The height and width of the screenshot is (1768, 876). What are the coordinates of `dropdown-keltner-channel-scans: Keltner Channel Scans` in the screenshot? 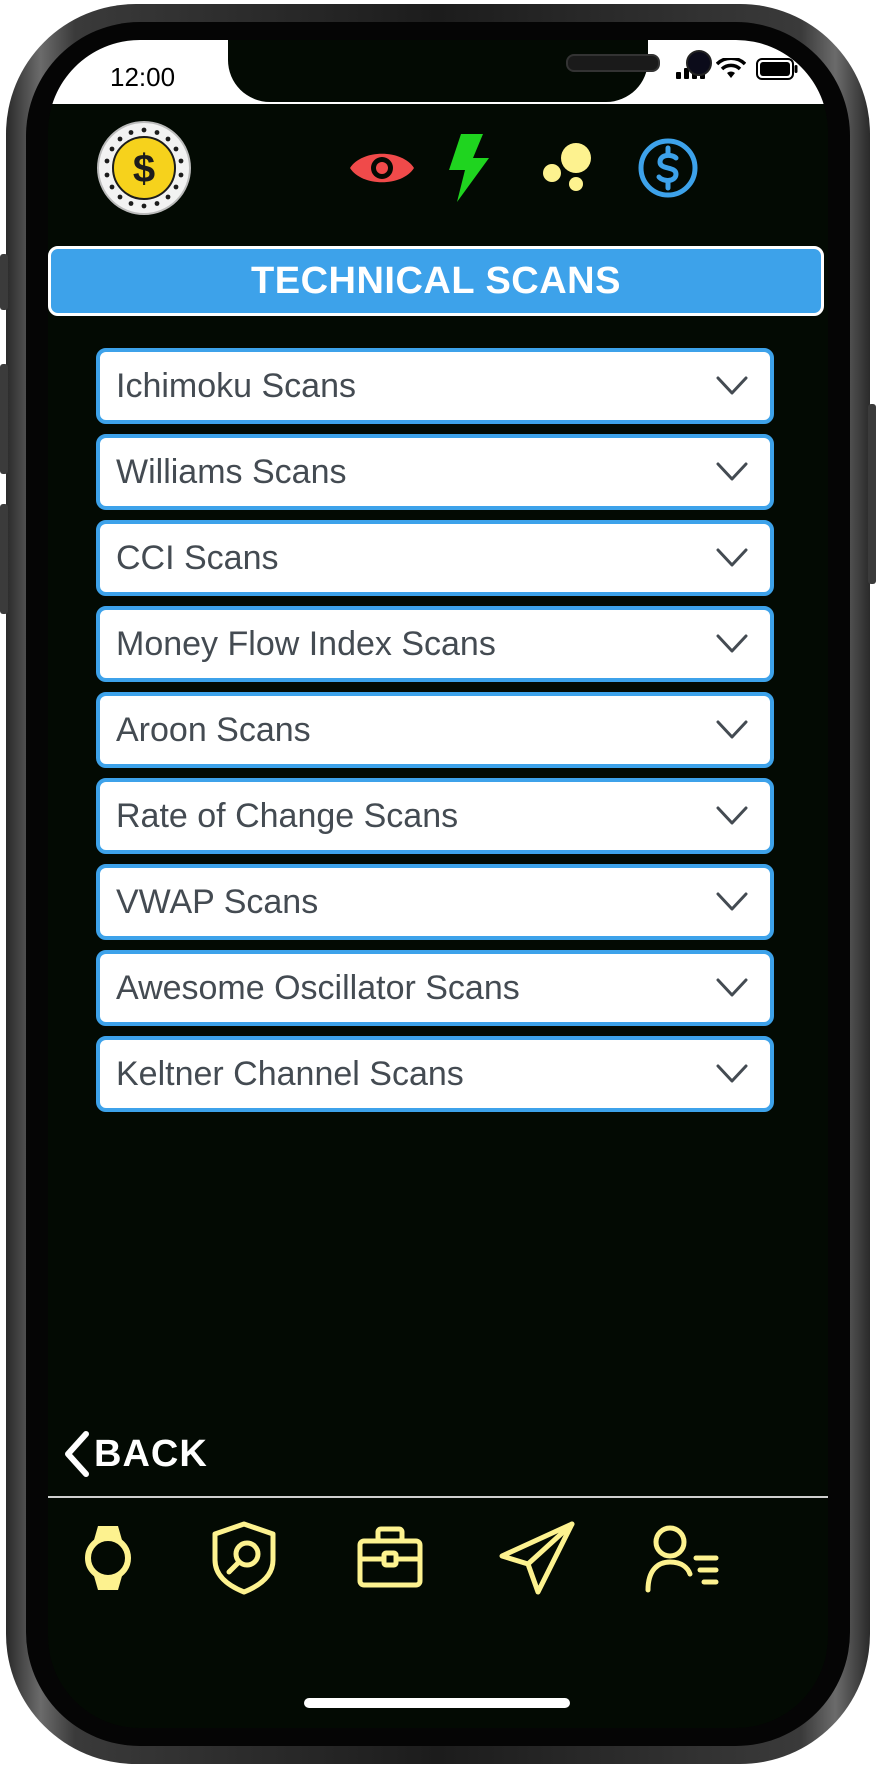 It's located at (435, 1074).